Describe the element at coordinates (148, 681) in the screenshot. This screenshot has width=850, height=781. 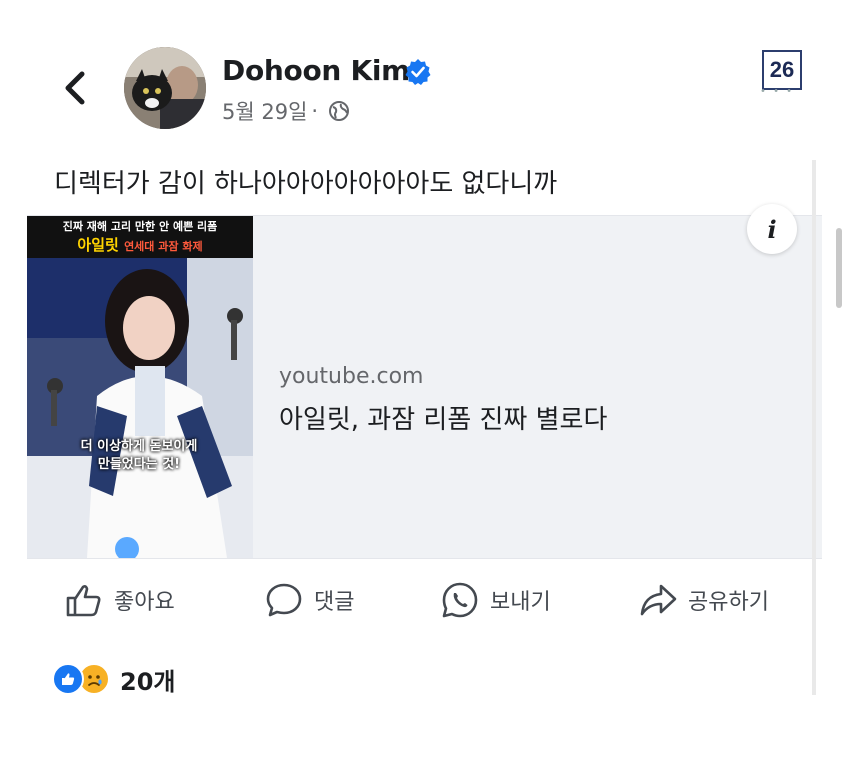
I see `reaction-count: 20개` at that location.